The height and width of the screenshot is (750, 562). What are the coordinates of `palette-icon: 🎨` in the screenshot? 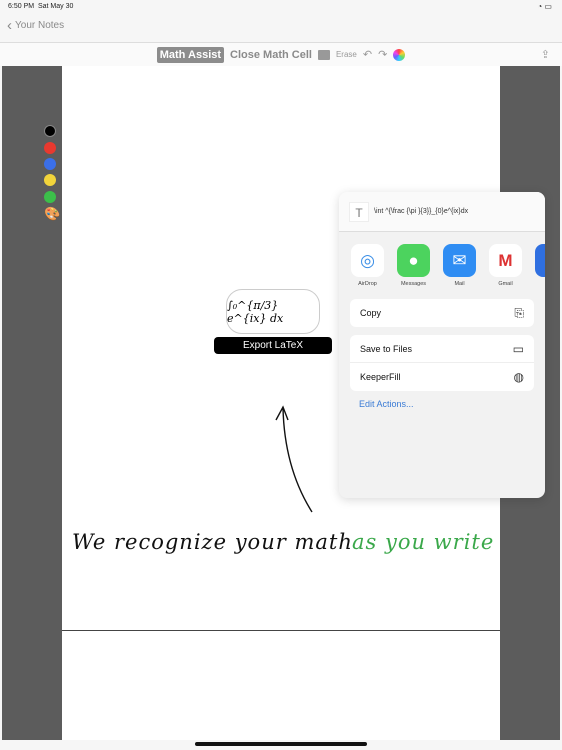 It's located at (52, 213).